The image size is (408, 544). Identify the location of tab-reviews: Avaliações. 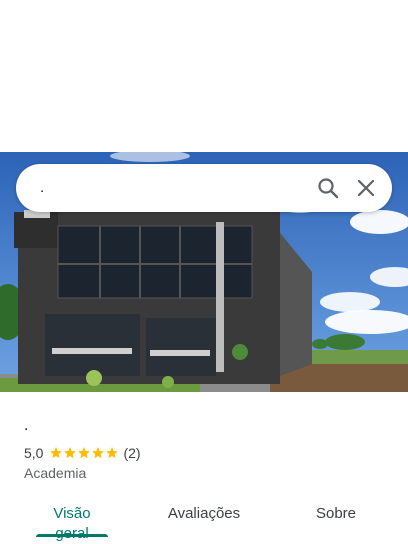
(204, 514).